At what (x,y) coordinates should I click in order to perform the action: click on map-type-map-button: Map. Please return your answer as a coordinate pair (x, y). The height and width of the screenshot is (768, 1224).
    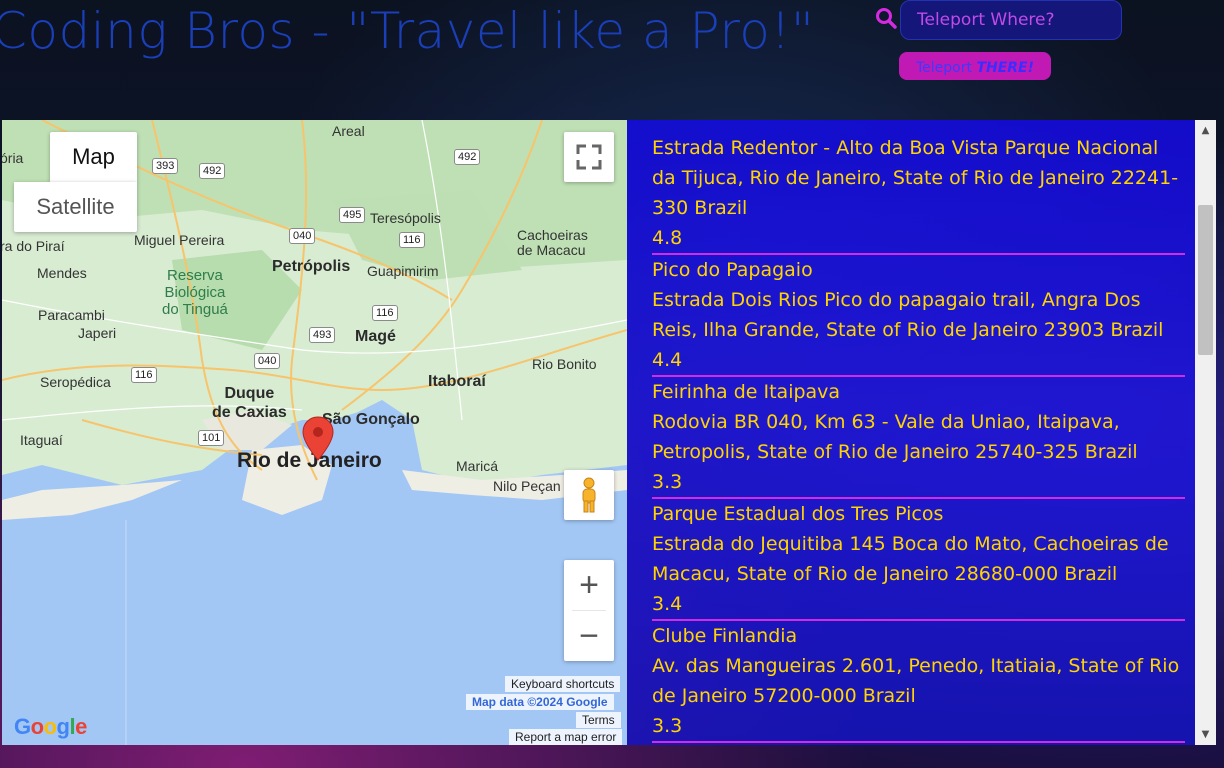
    Looking at the image, I should click on (93, 157).